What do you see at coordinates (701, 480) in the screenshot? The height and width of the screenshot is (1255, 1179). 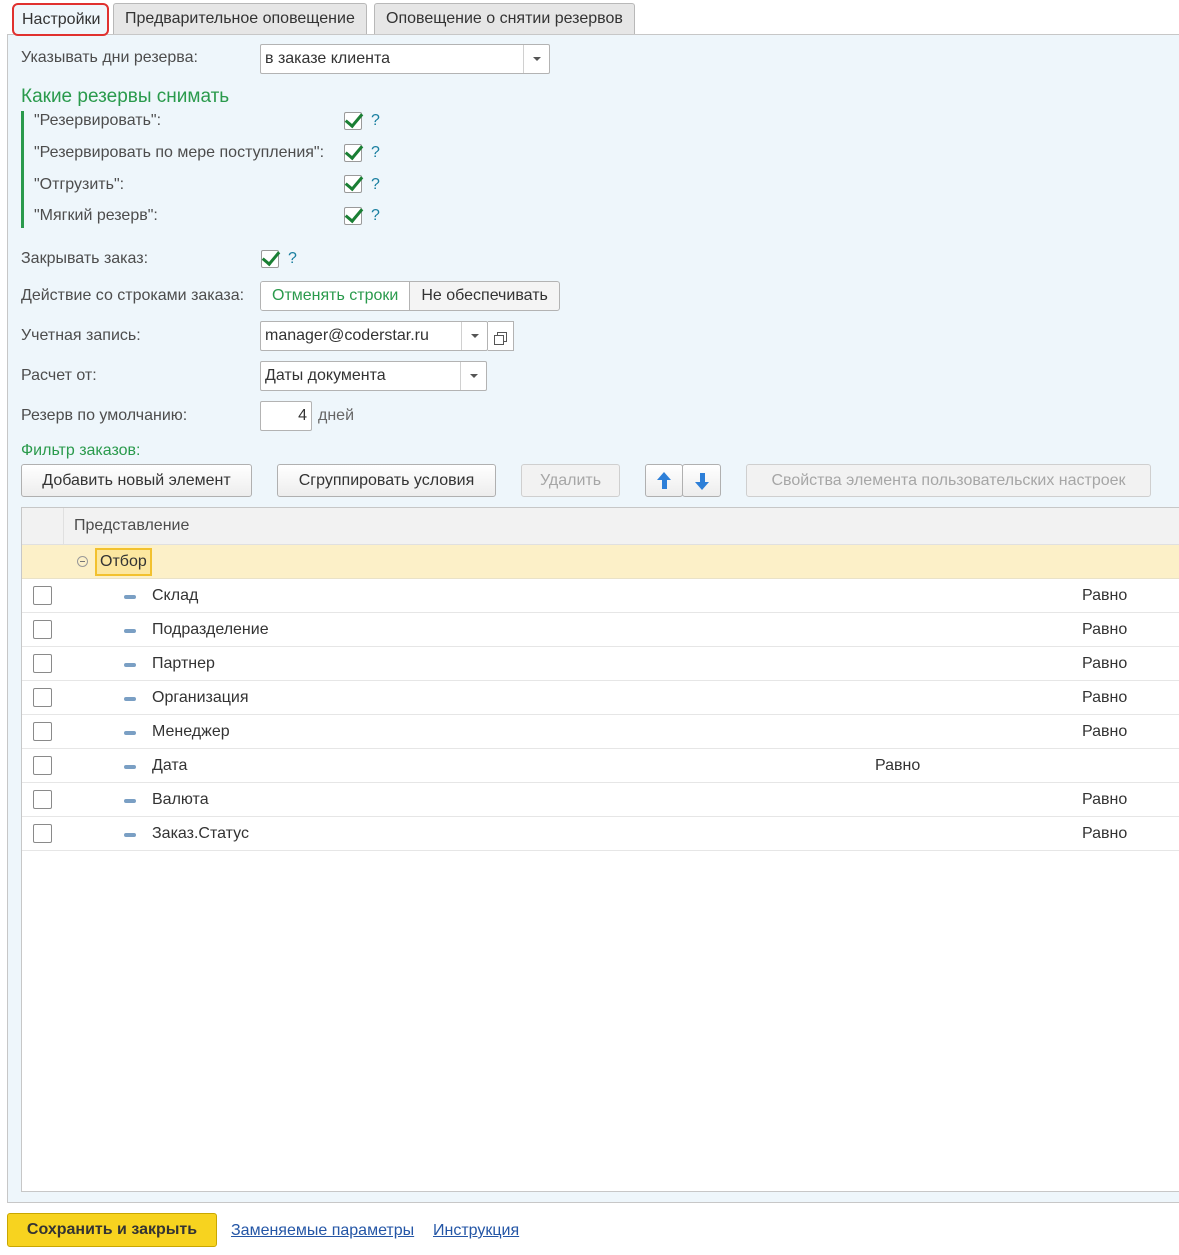 I see `move-down-button` at bounding box center [701, 480].